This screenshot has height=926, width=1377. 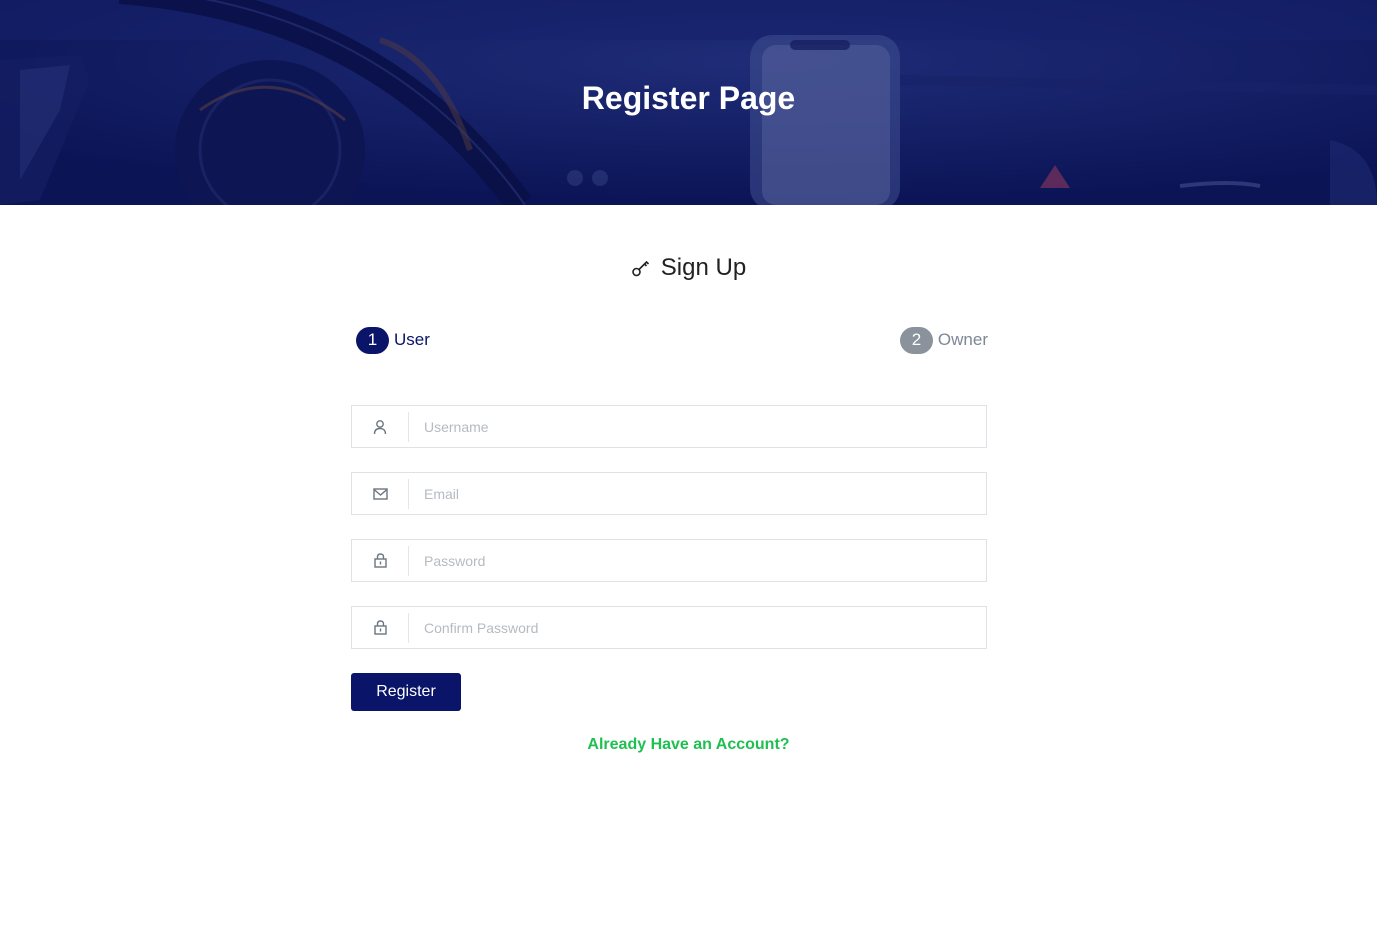 I want to click on password-field, so click(x=669, y=560).